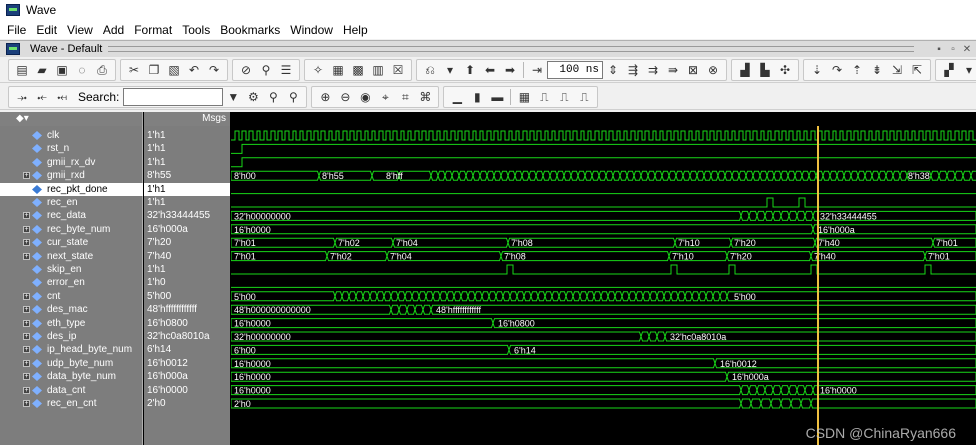 The image size is (976, 445). Describe the element at coordinates (16, 30) in the screenshot. I see `menu-file: File` at that location.